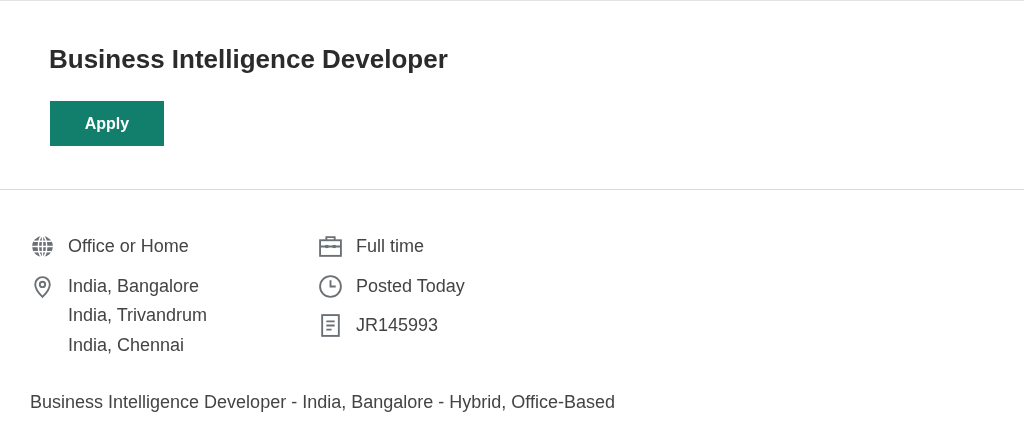 The height and width of the screenshot is (429, 1024). I want to click on detail-text: Full time, so click(390, 246).